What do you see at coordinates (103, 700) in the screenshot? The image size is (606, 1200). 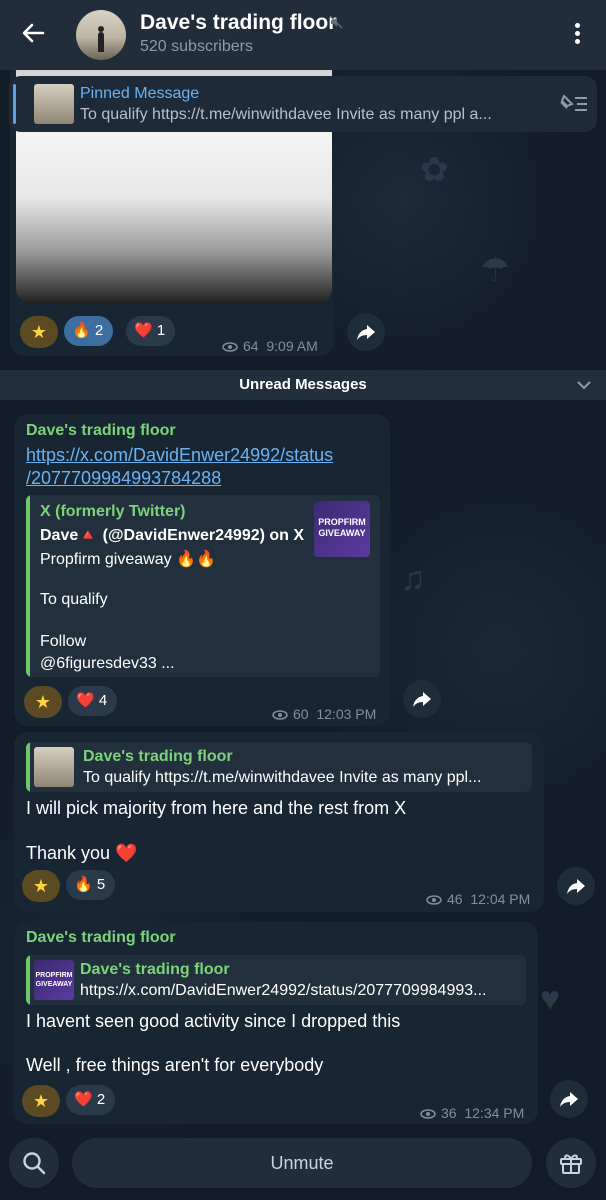 I see `reaction-count: 4` at bounding box center [103, 700].